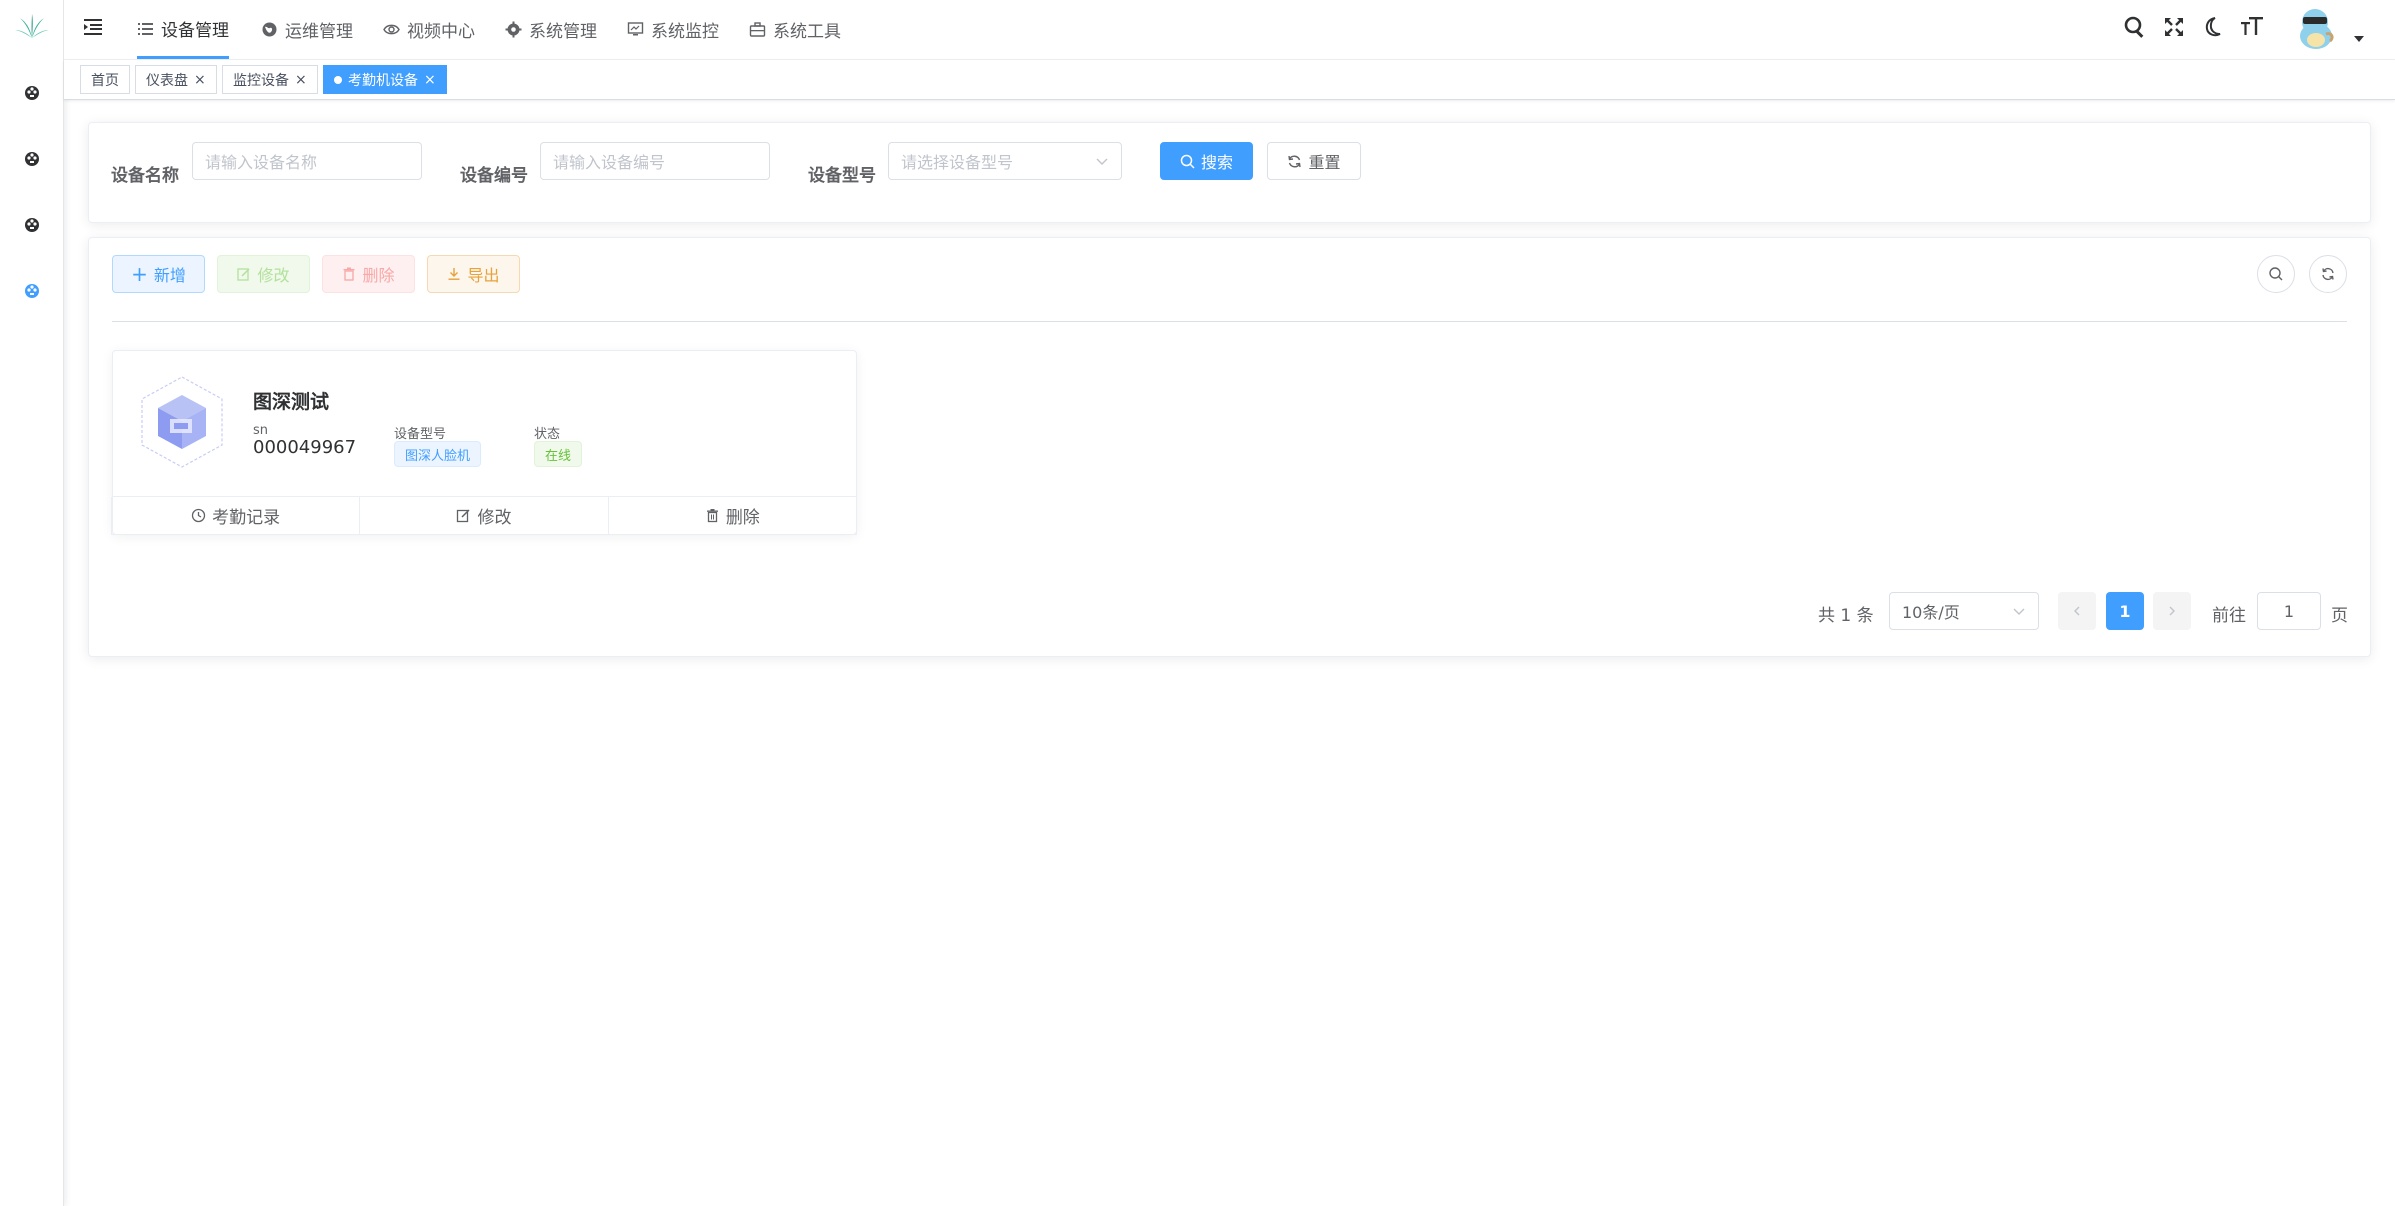  I want to click on menu-system-management: 系统管理, so click(551, 29).